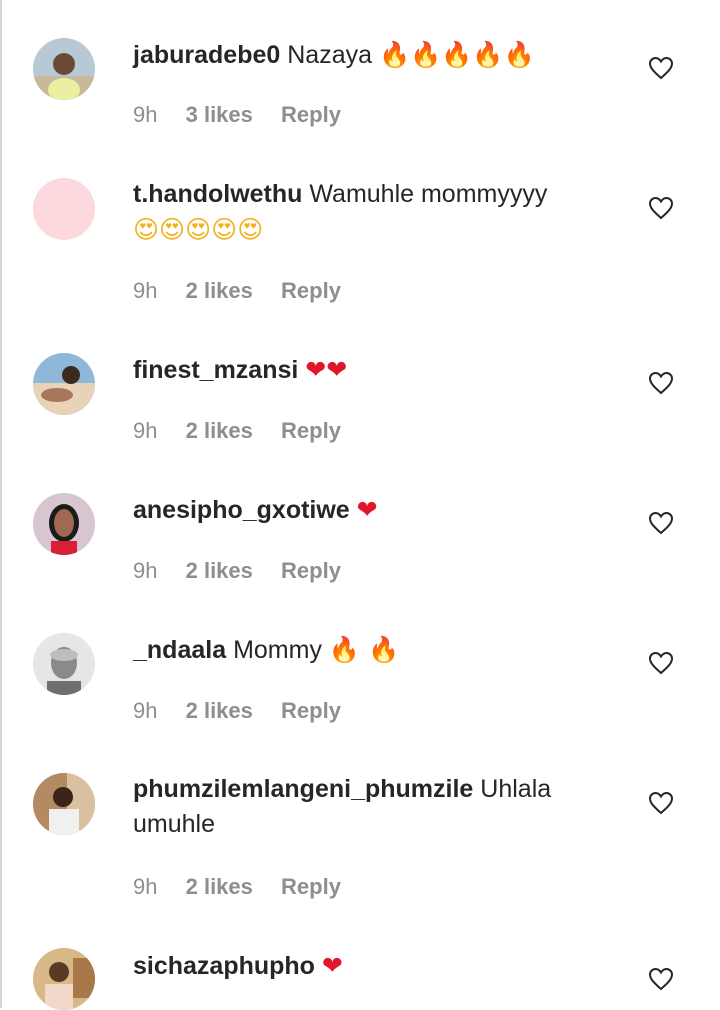 This screenshot has width=720, height=1010. What do you see at coordinates (215, 370) in the screenshot?
I see `username: finest_mzansi` at bounding box center [215, 370].